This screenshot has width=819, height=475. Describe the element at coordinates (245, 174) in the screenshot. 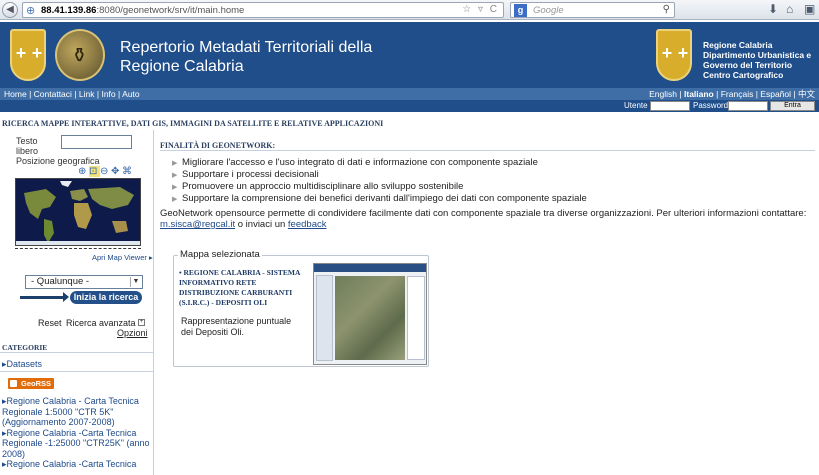

I see `list-item: ▶ Supportare i processi decisionali` at that location.